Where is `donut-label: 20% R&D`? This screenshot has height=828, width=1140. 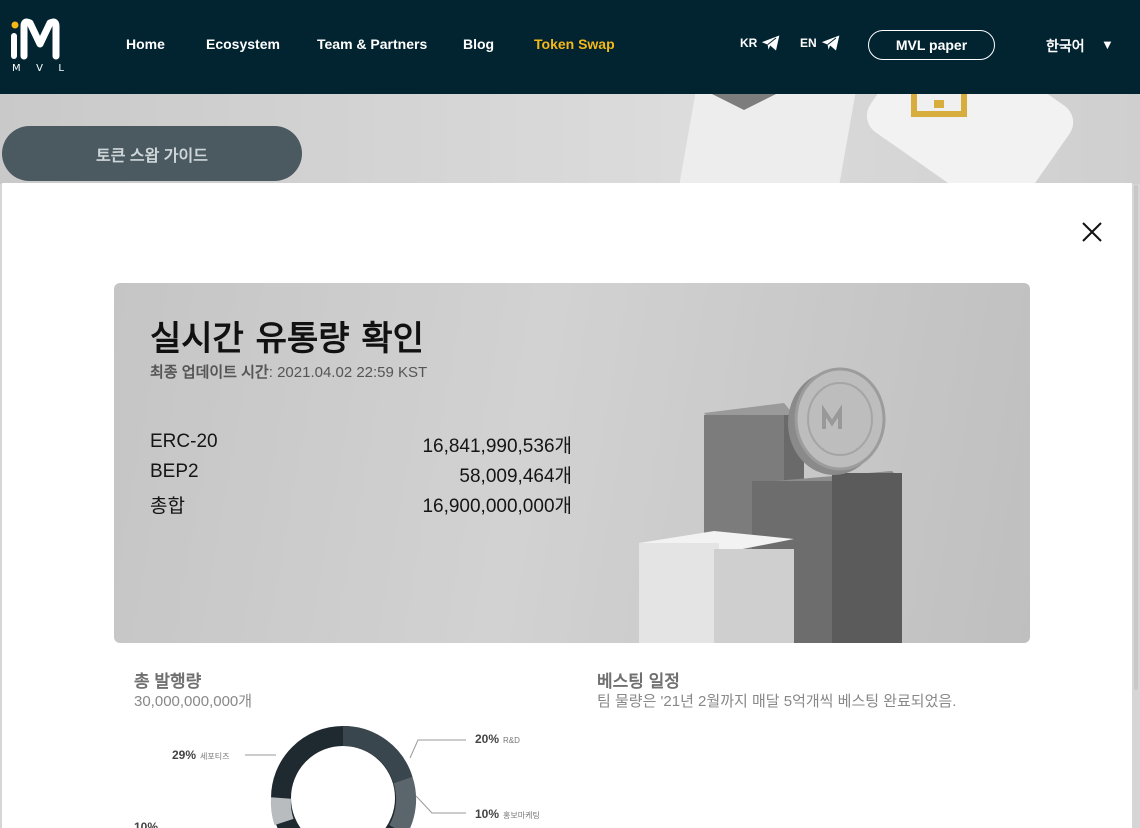 donut-label: 20% R&D is located at coordinates (497, 739).